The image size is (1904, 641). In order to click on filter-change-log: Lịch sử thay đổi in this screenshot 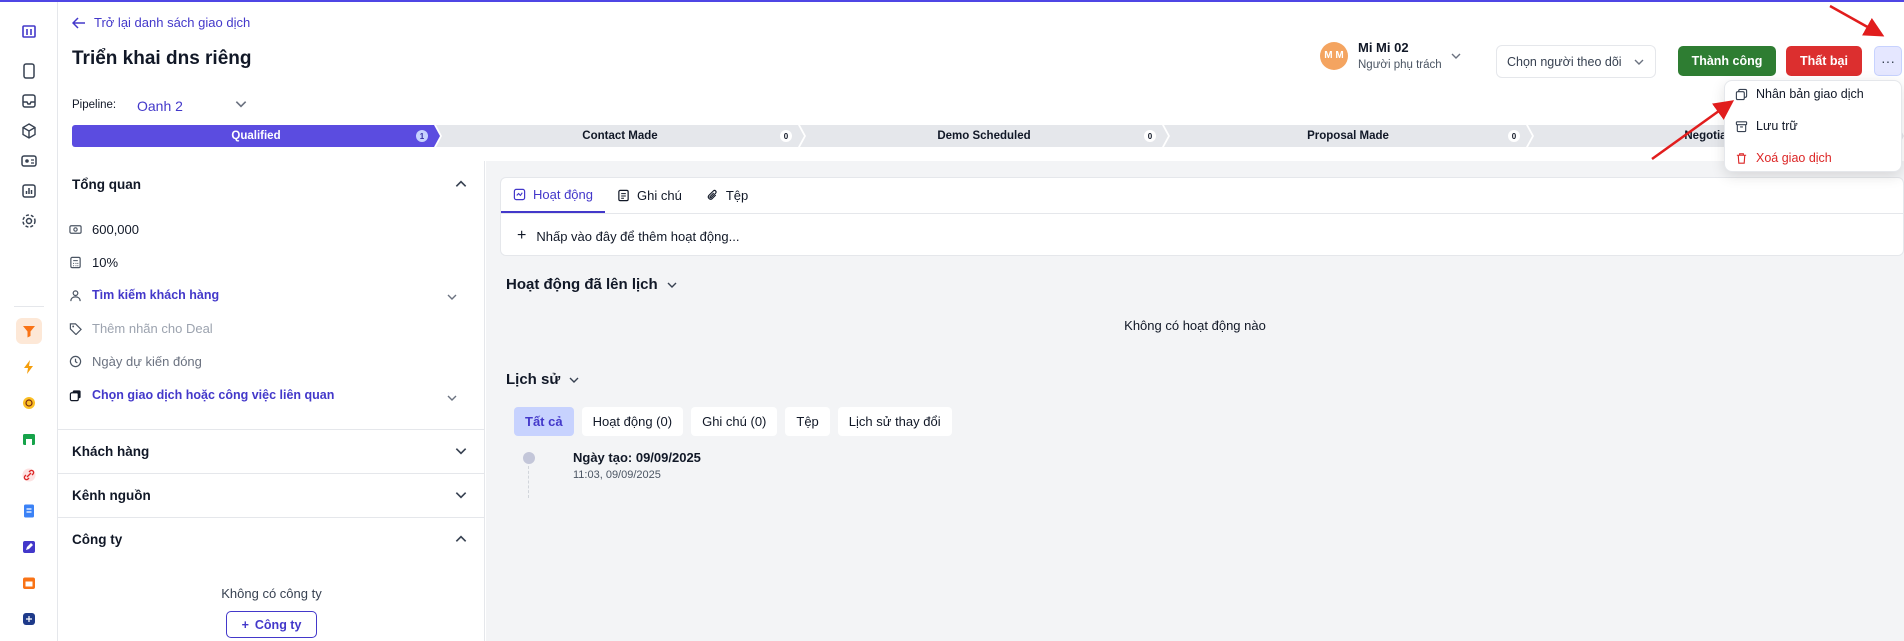, I will do `click(894, 421)`.